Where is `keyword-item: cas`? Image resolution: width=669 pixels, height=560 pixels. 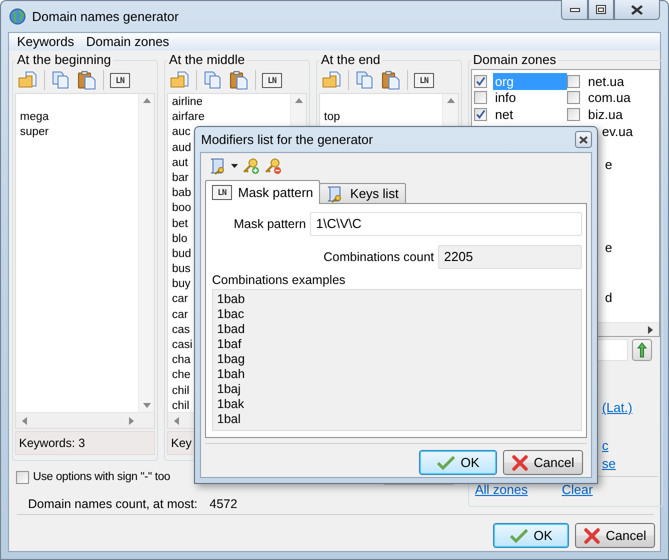 keyword-item: cas is located at coordinates (181, 330).